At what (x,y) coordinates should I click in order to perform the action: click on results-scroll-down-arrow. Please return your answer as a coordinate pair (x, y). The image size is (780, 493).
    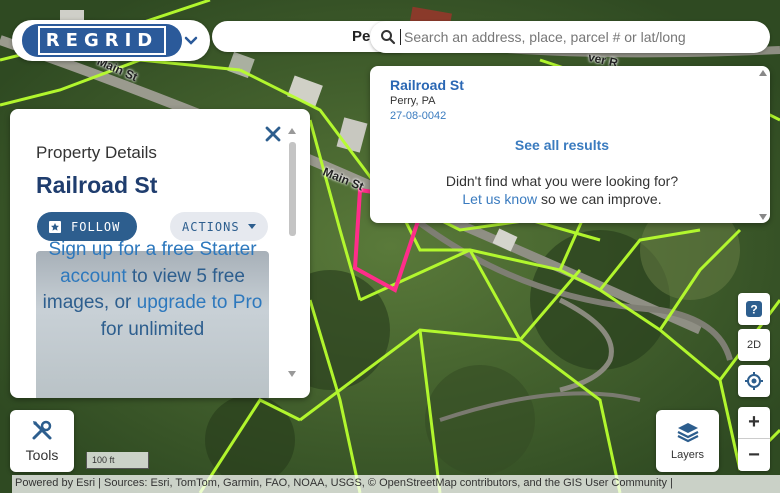
    Looking at the image, I should click on (763, 217).